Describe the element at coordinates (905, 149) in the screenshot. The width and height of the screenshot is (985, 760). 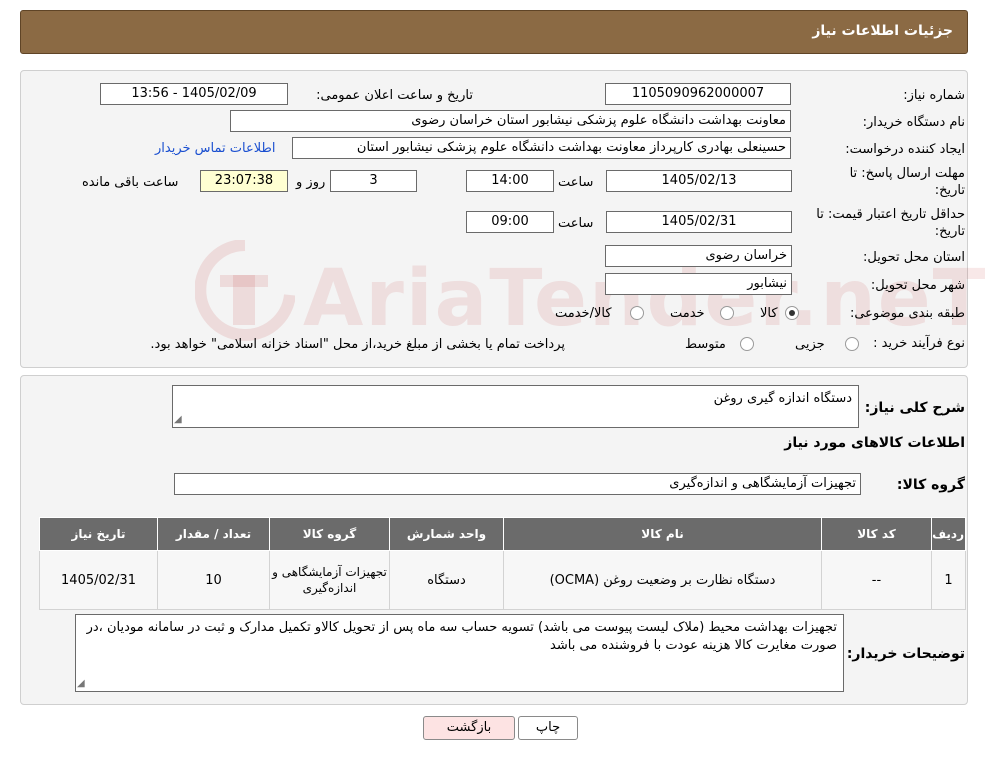
I see `creator-label: ایجاد کننده درخواست:` at that location.